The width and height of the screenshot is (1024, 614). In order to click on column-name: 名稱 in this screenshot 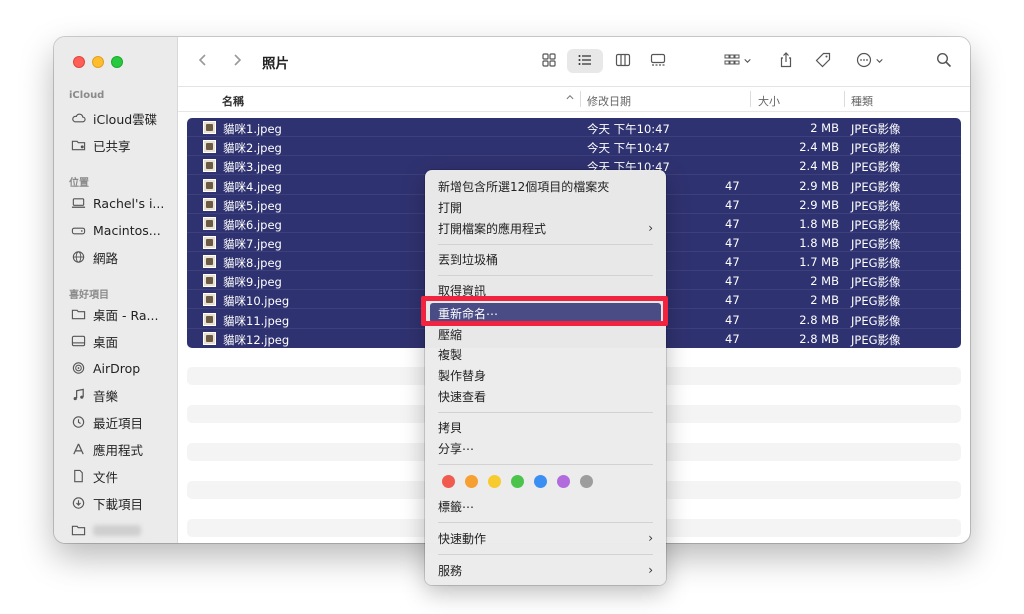, I will do `click(233, 101)`.